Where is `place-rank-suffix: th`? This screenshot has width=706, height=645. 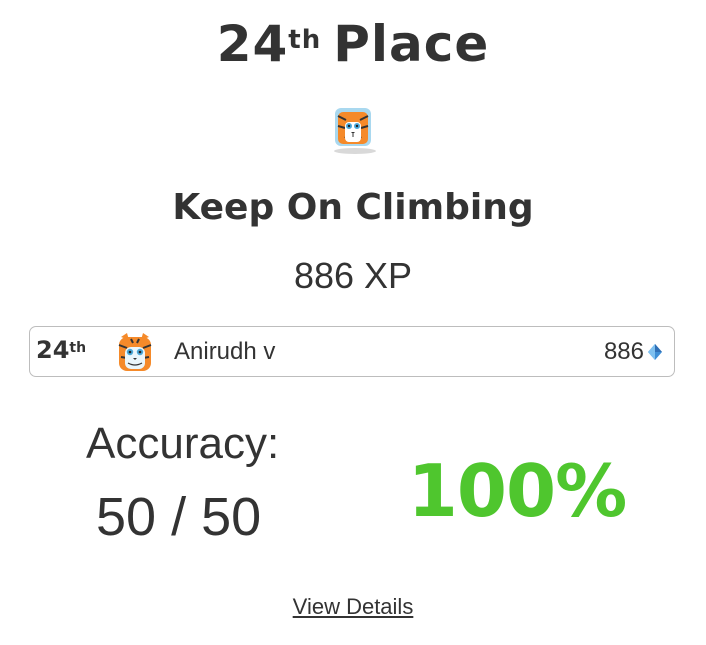 place-rank-suffix: th is located at coordinates (305, 40).